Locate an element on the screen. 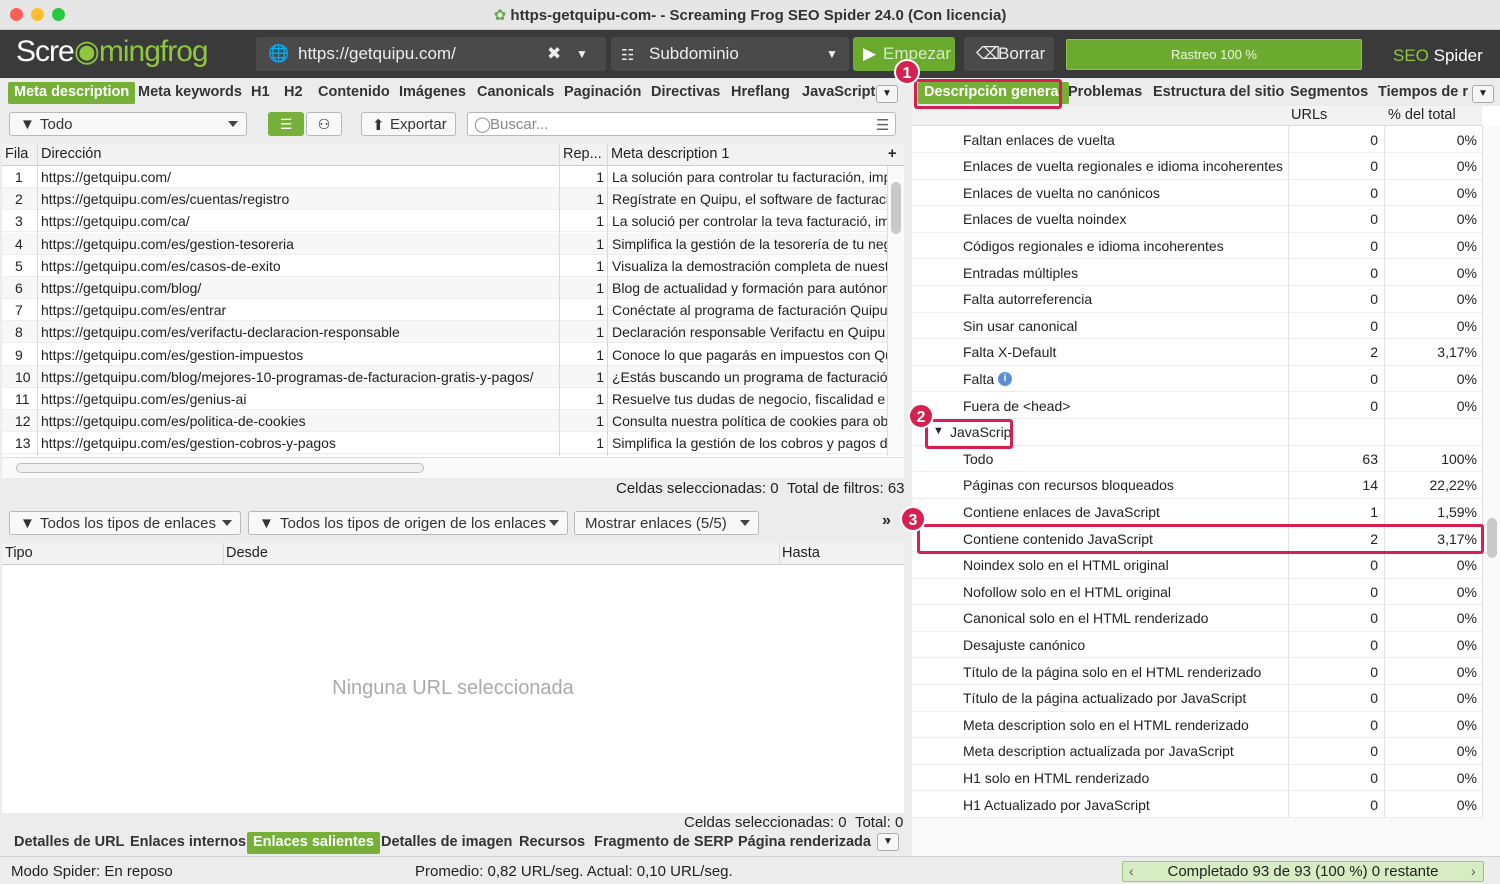 The image size is (1500, 884). tab-meta-keywords: Meta keywords is located at coordinates (190, 93).